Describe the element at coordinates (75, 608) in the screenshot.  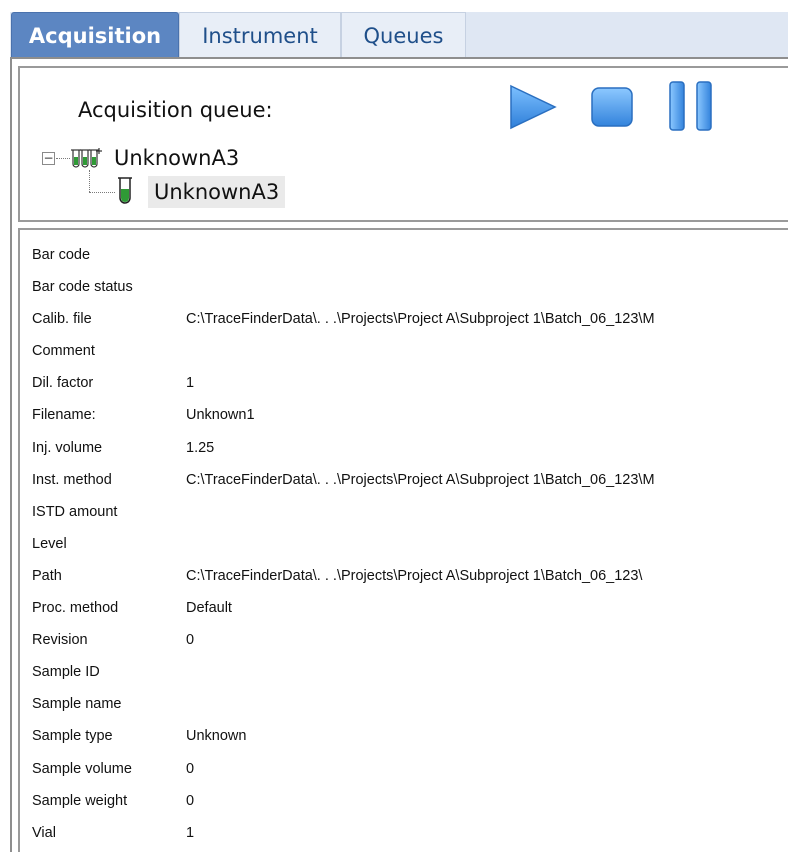
I see `property-name: Proc. method` at that location.